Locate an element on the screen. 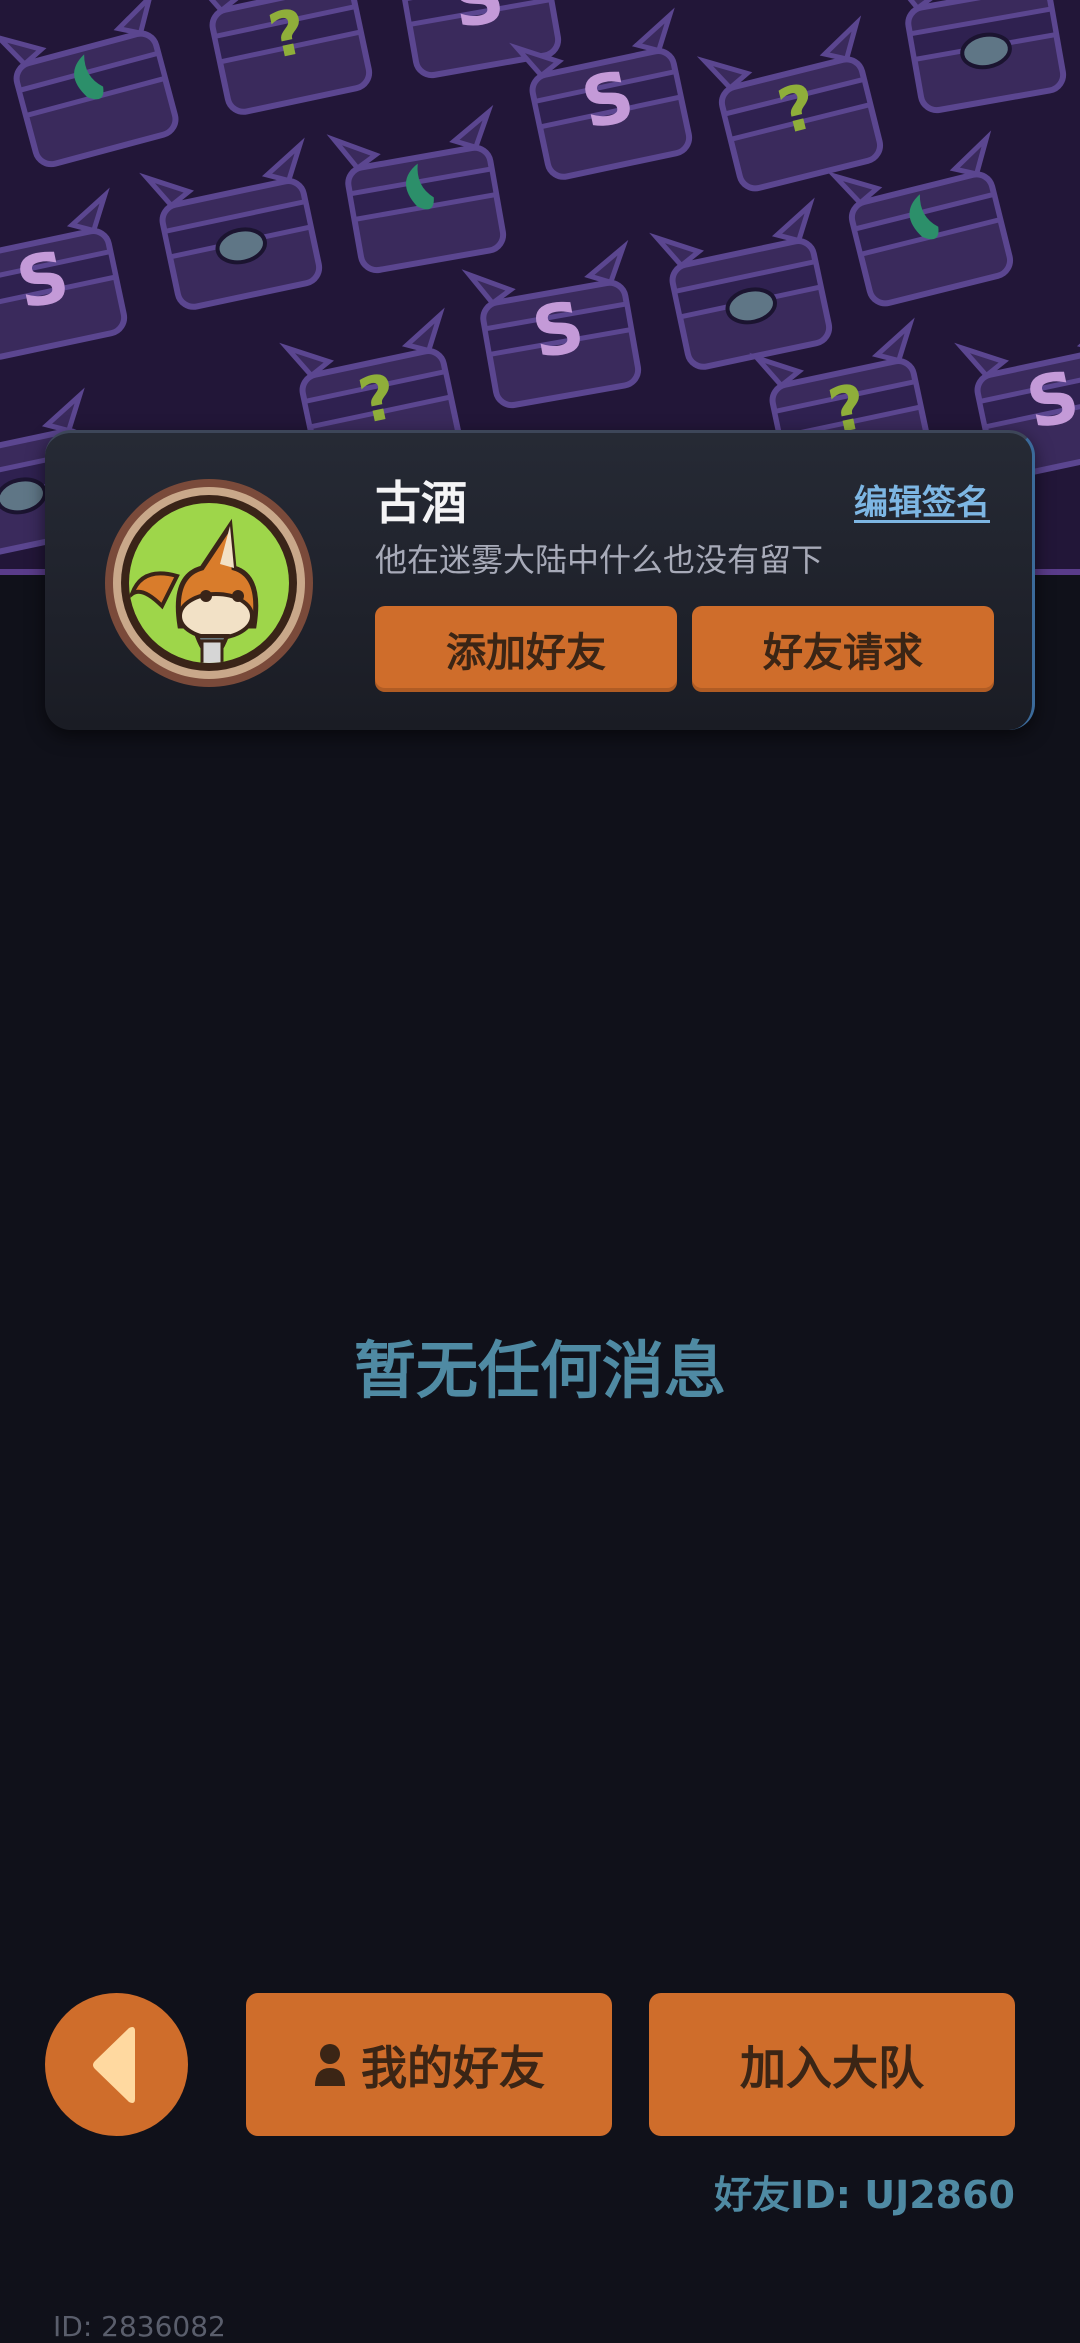 Image resolution: width=1080 pixels, height=2343 pixels. edit-signature-link: 编辑签名 is located at coordinates (922, 499).